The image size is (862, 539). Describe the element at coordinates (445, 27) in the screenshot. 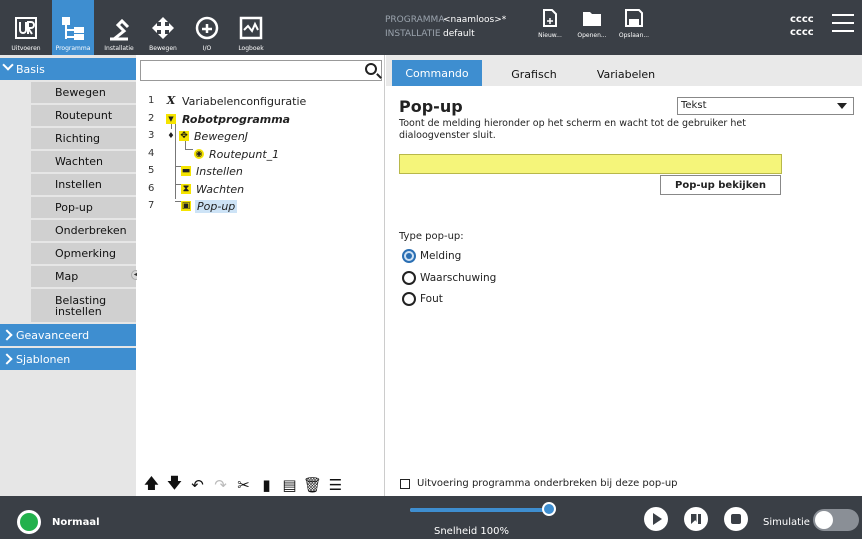

I see `program-info: PROGRAMMA<naamloos>* INSTALLATIE default` at that location.